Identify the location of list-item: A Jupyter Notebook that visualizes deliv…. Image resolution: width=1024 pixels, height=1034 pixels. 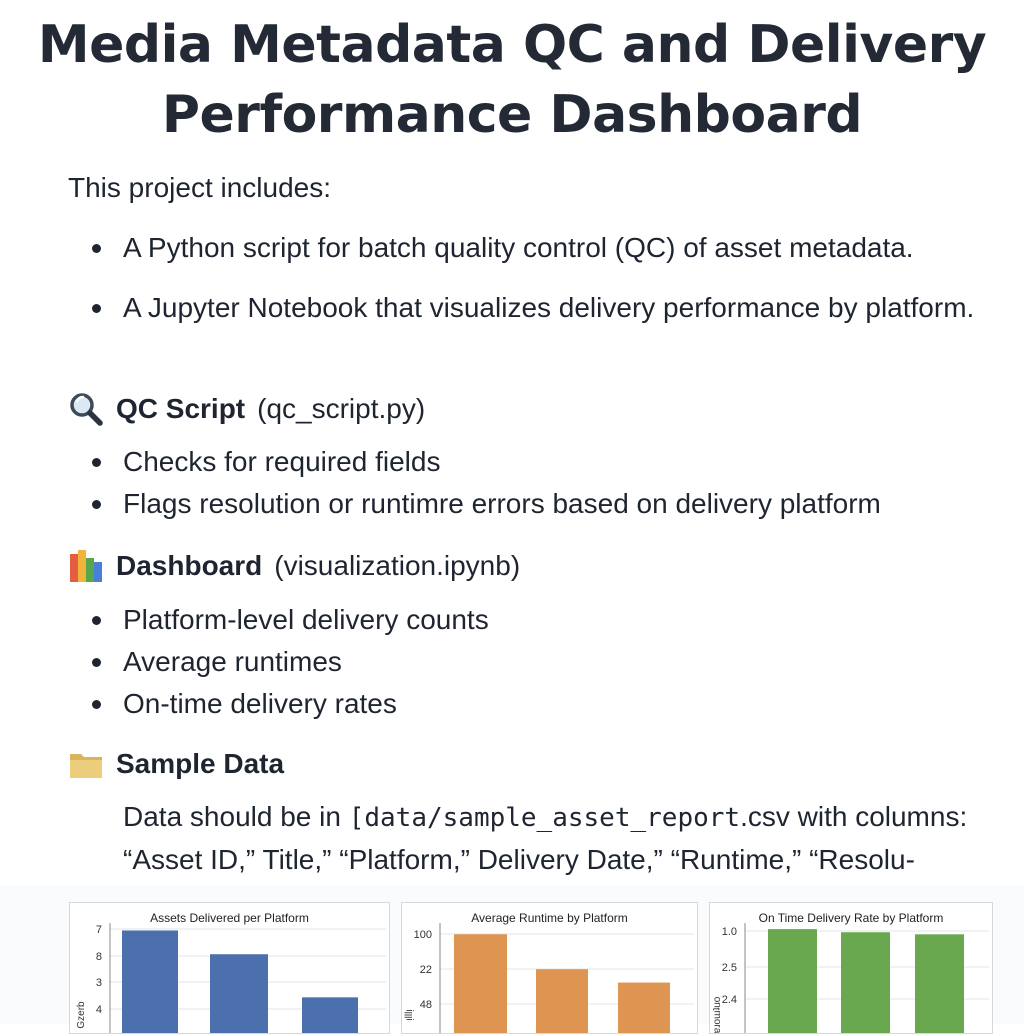
(537, 308).